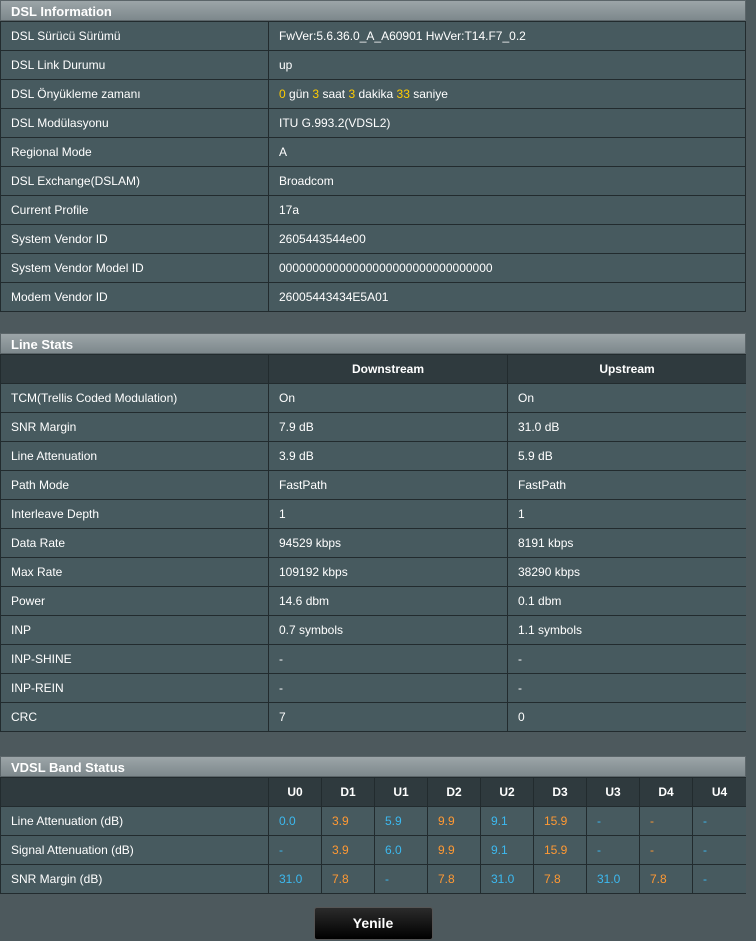 The width and height of the screenshot is (756, 941). I want to click on row-label: CRC, so click(134, 717).